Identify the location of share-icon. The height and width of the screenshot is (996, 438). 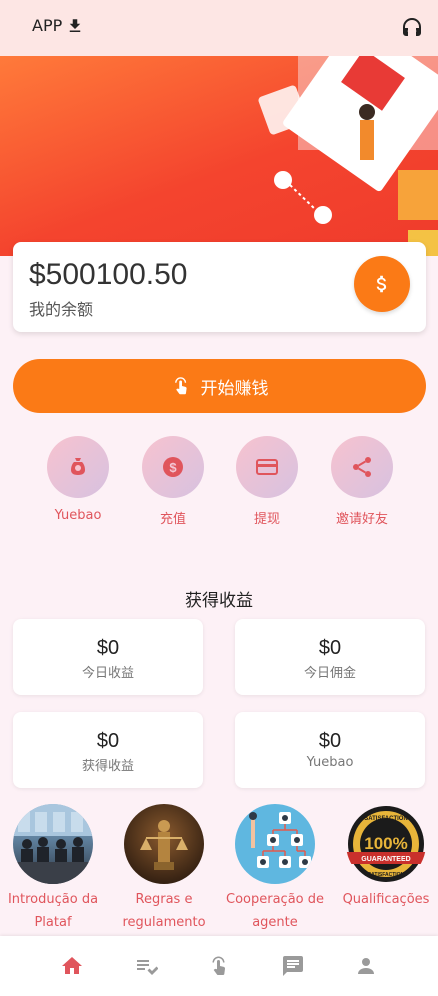
(362, 467).